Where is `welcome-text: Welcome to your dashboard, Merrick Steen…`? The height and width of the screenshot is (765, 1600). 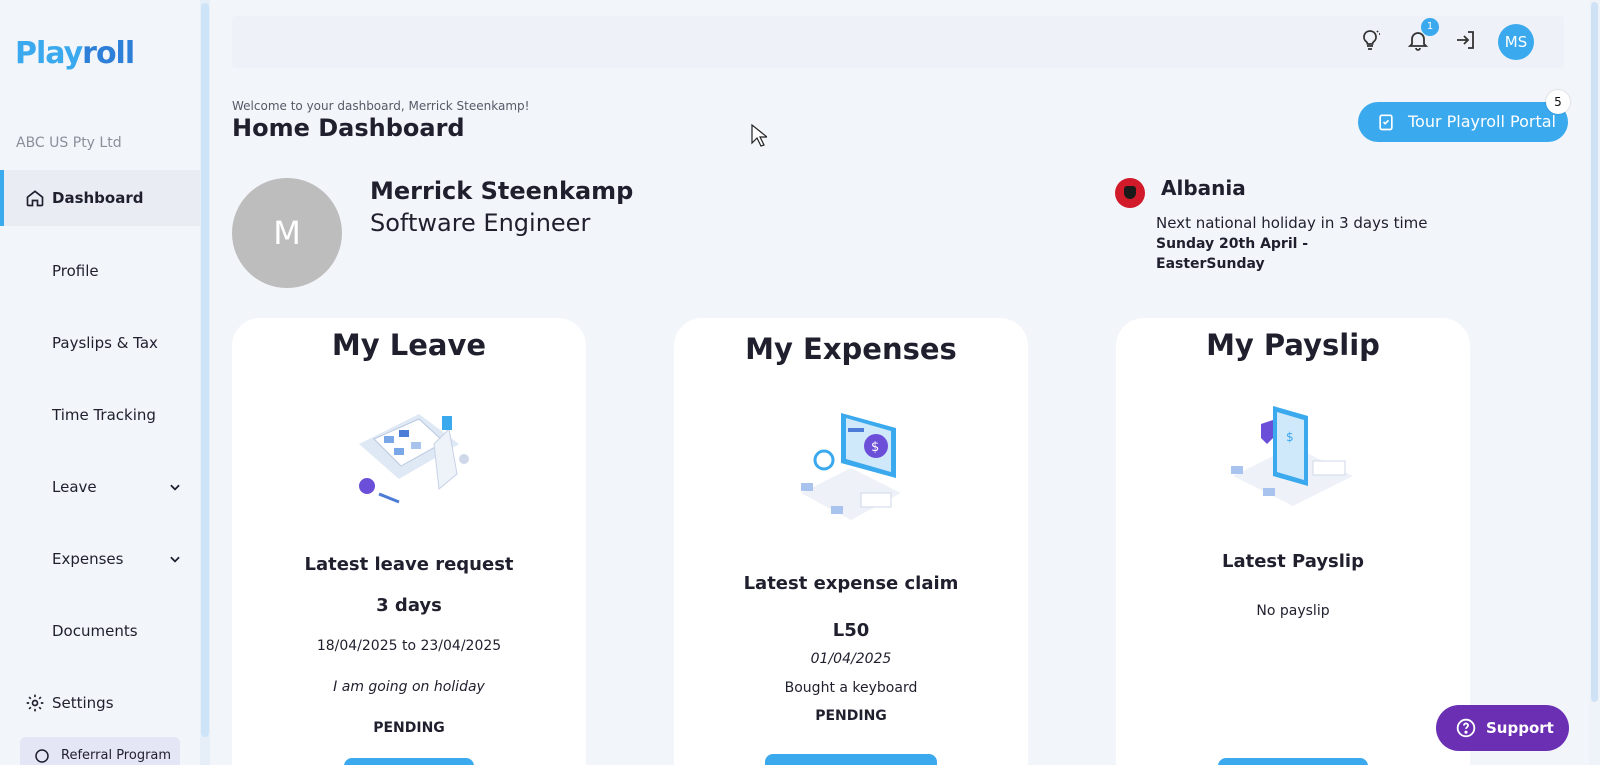
welcome-text: Welcome to your dashboard, Merrick Steen… is located at coordinates (381, 106).